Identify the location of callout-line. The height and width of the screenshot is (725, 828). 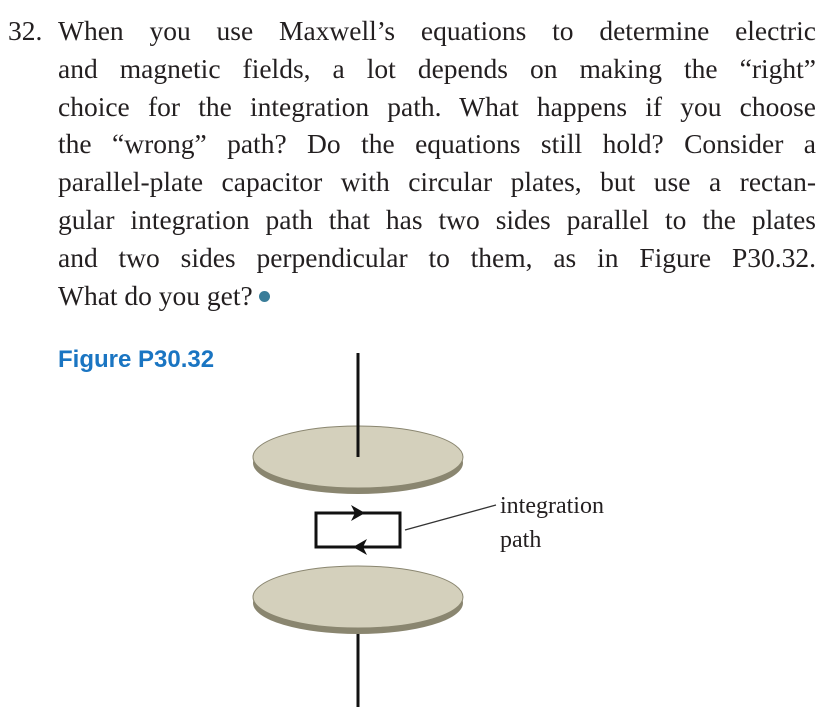
(450, 517).